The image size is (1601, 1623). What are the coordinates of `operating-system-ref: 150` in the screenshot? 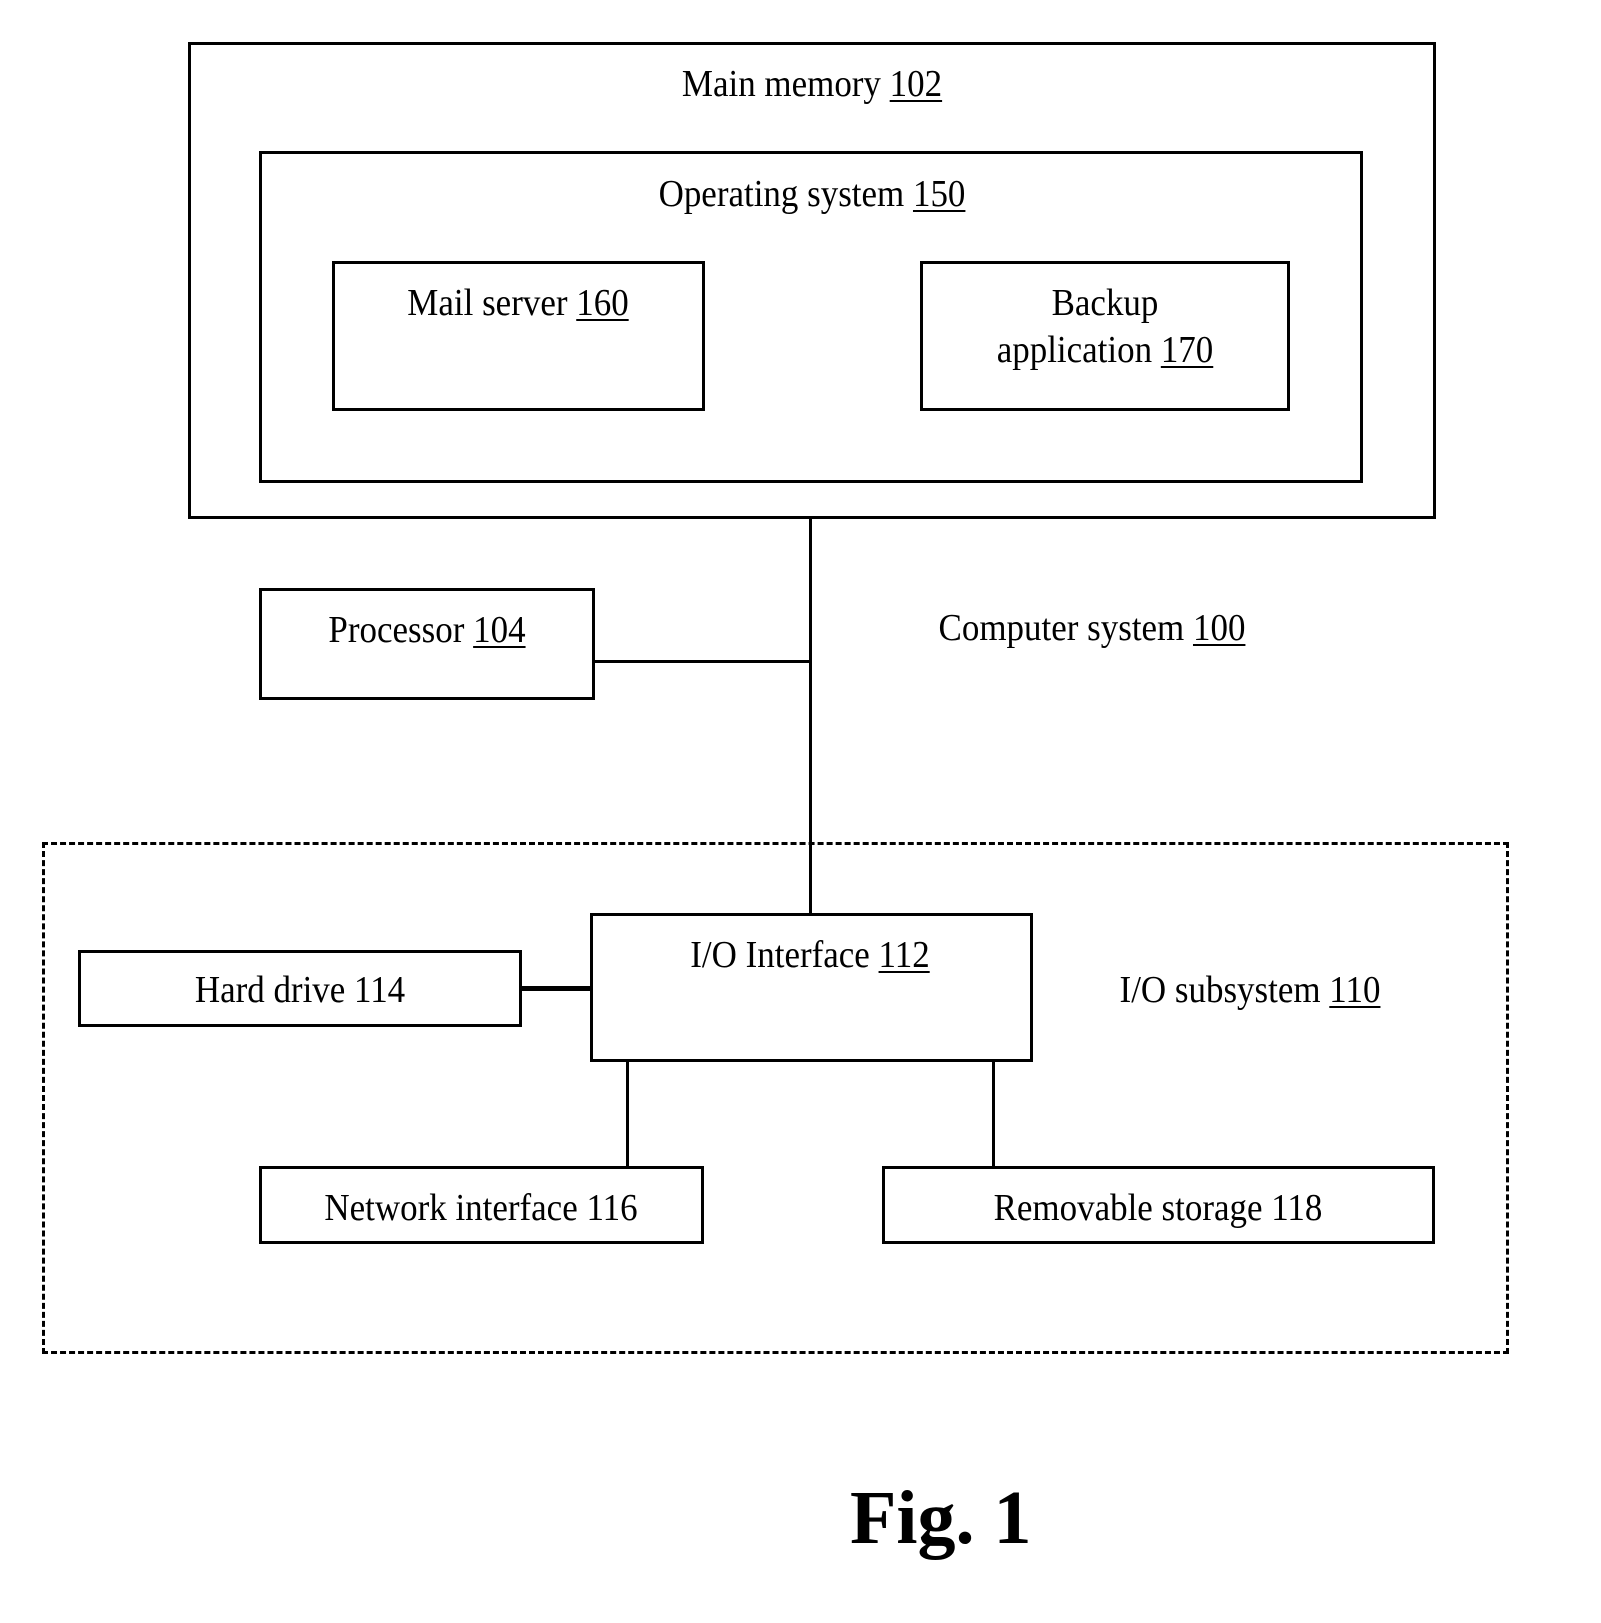 It's located at (939, 194).